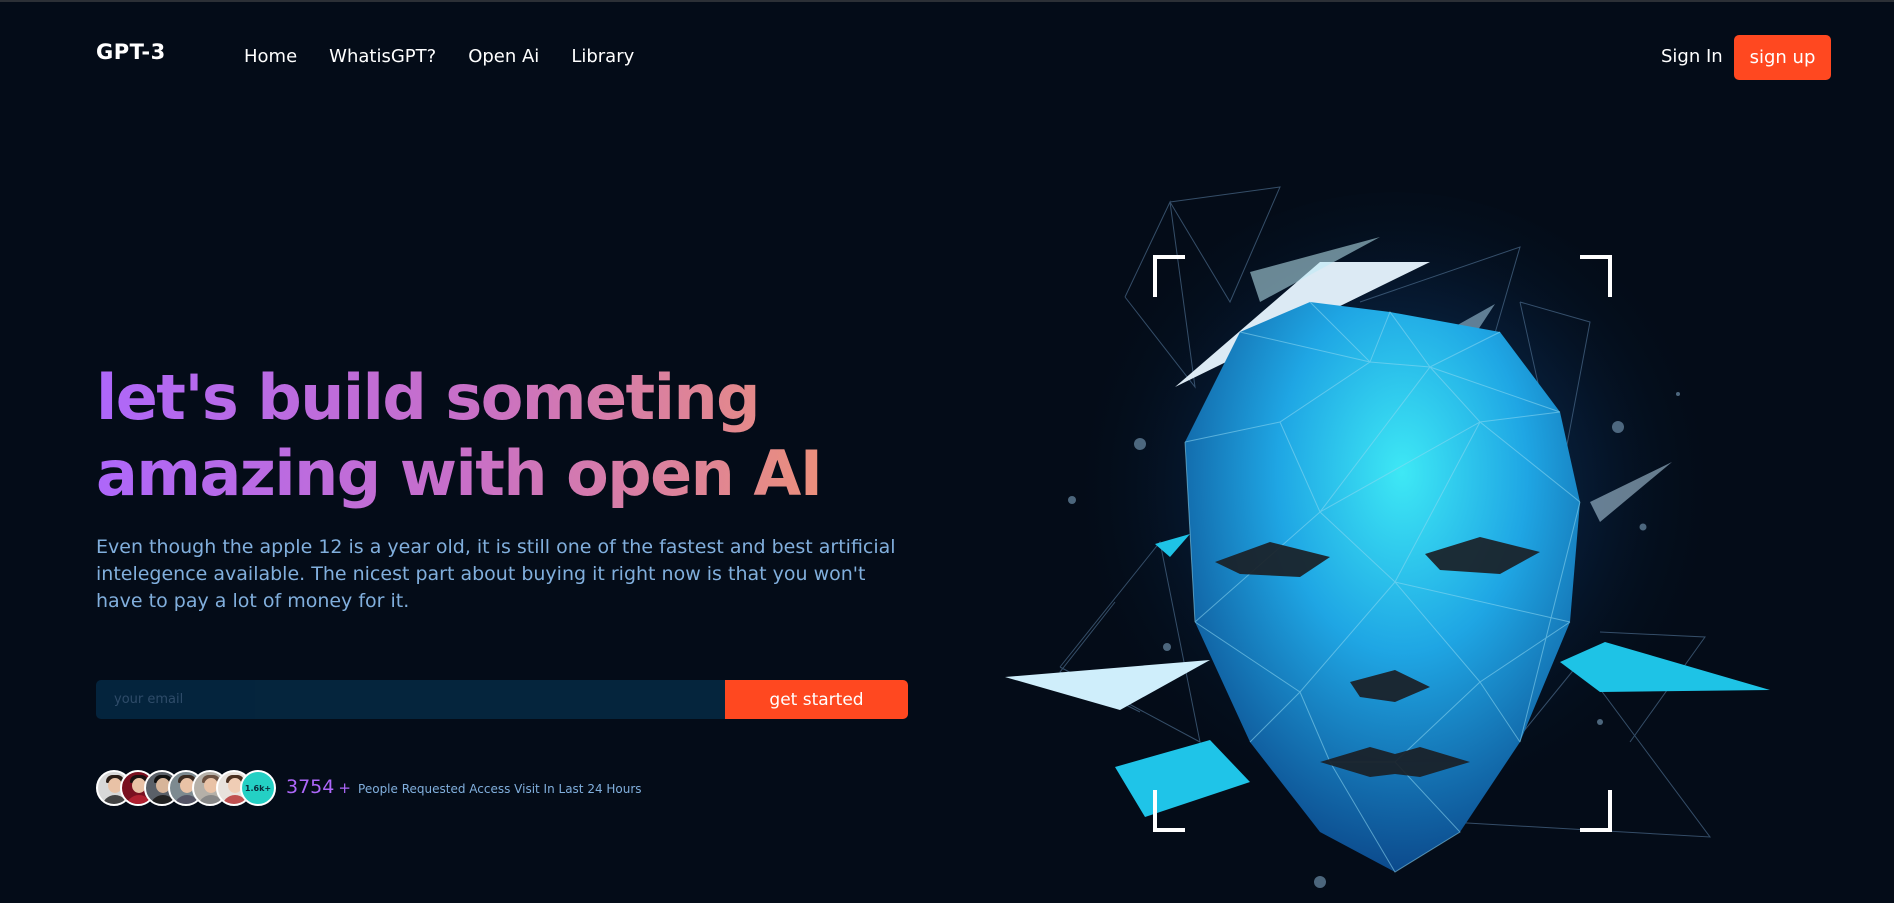 Image resolution: width=1894 pixels, height=903 pixels. I want to click on sign-in-link: Sign In, so click(1692, 56).